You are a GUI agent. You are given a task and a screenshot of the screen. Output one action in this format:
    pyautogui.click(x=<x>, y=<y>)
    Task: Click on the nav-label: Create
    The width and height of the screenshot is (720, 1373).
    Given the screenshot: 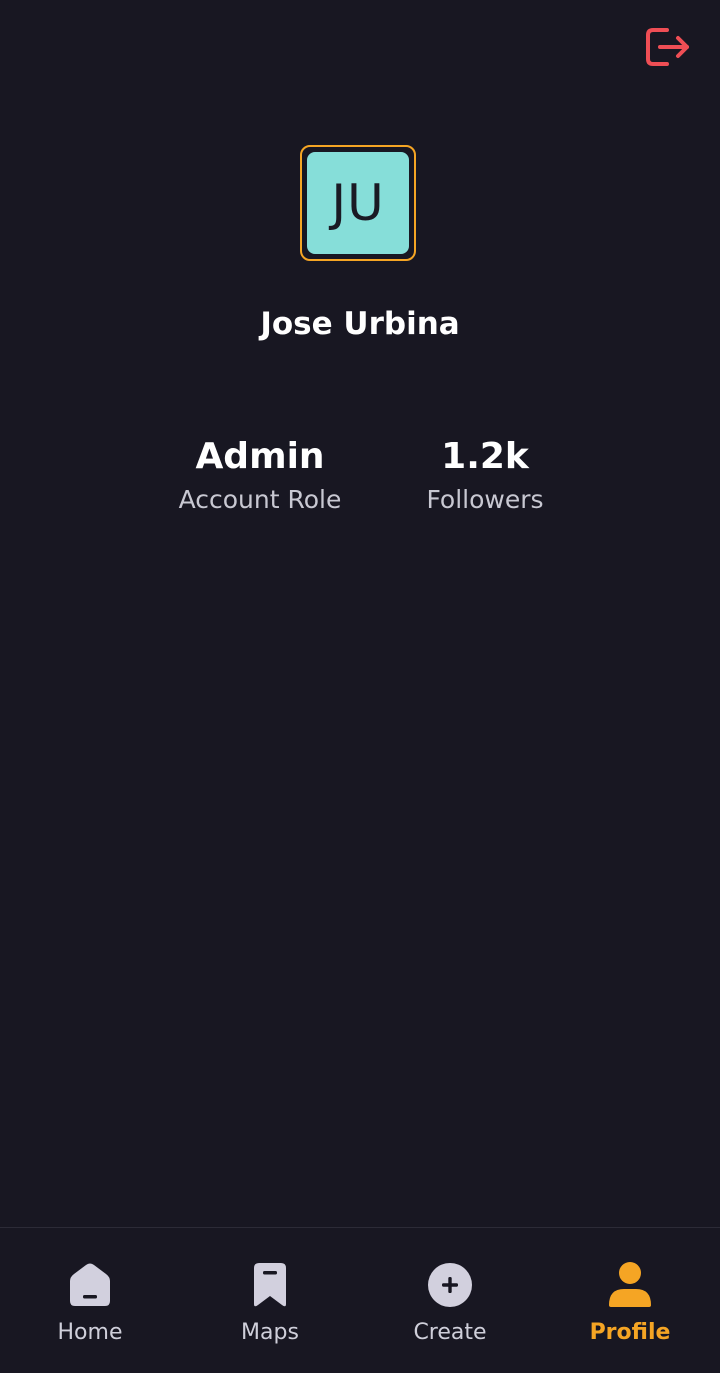 What is the action you would take?
    pyautogui.click(x=450, y=1332)
    